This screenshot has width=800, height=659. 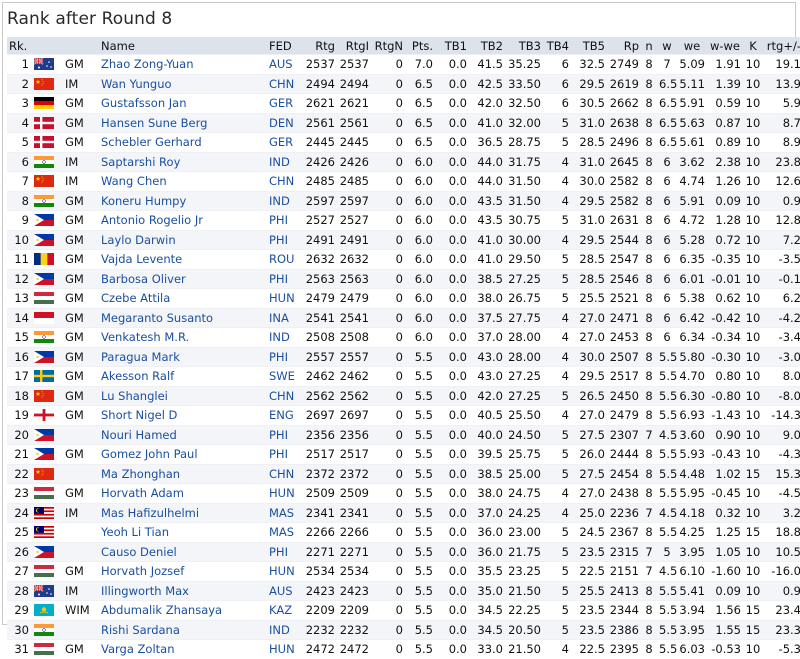 What do you see at coordinates (487, 317) in the screenshot?
I see `tb2-cell: 37.5` at bounding box center [487, 317].